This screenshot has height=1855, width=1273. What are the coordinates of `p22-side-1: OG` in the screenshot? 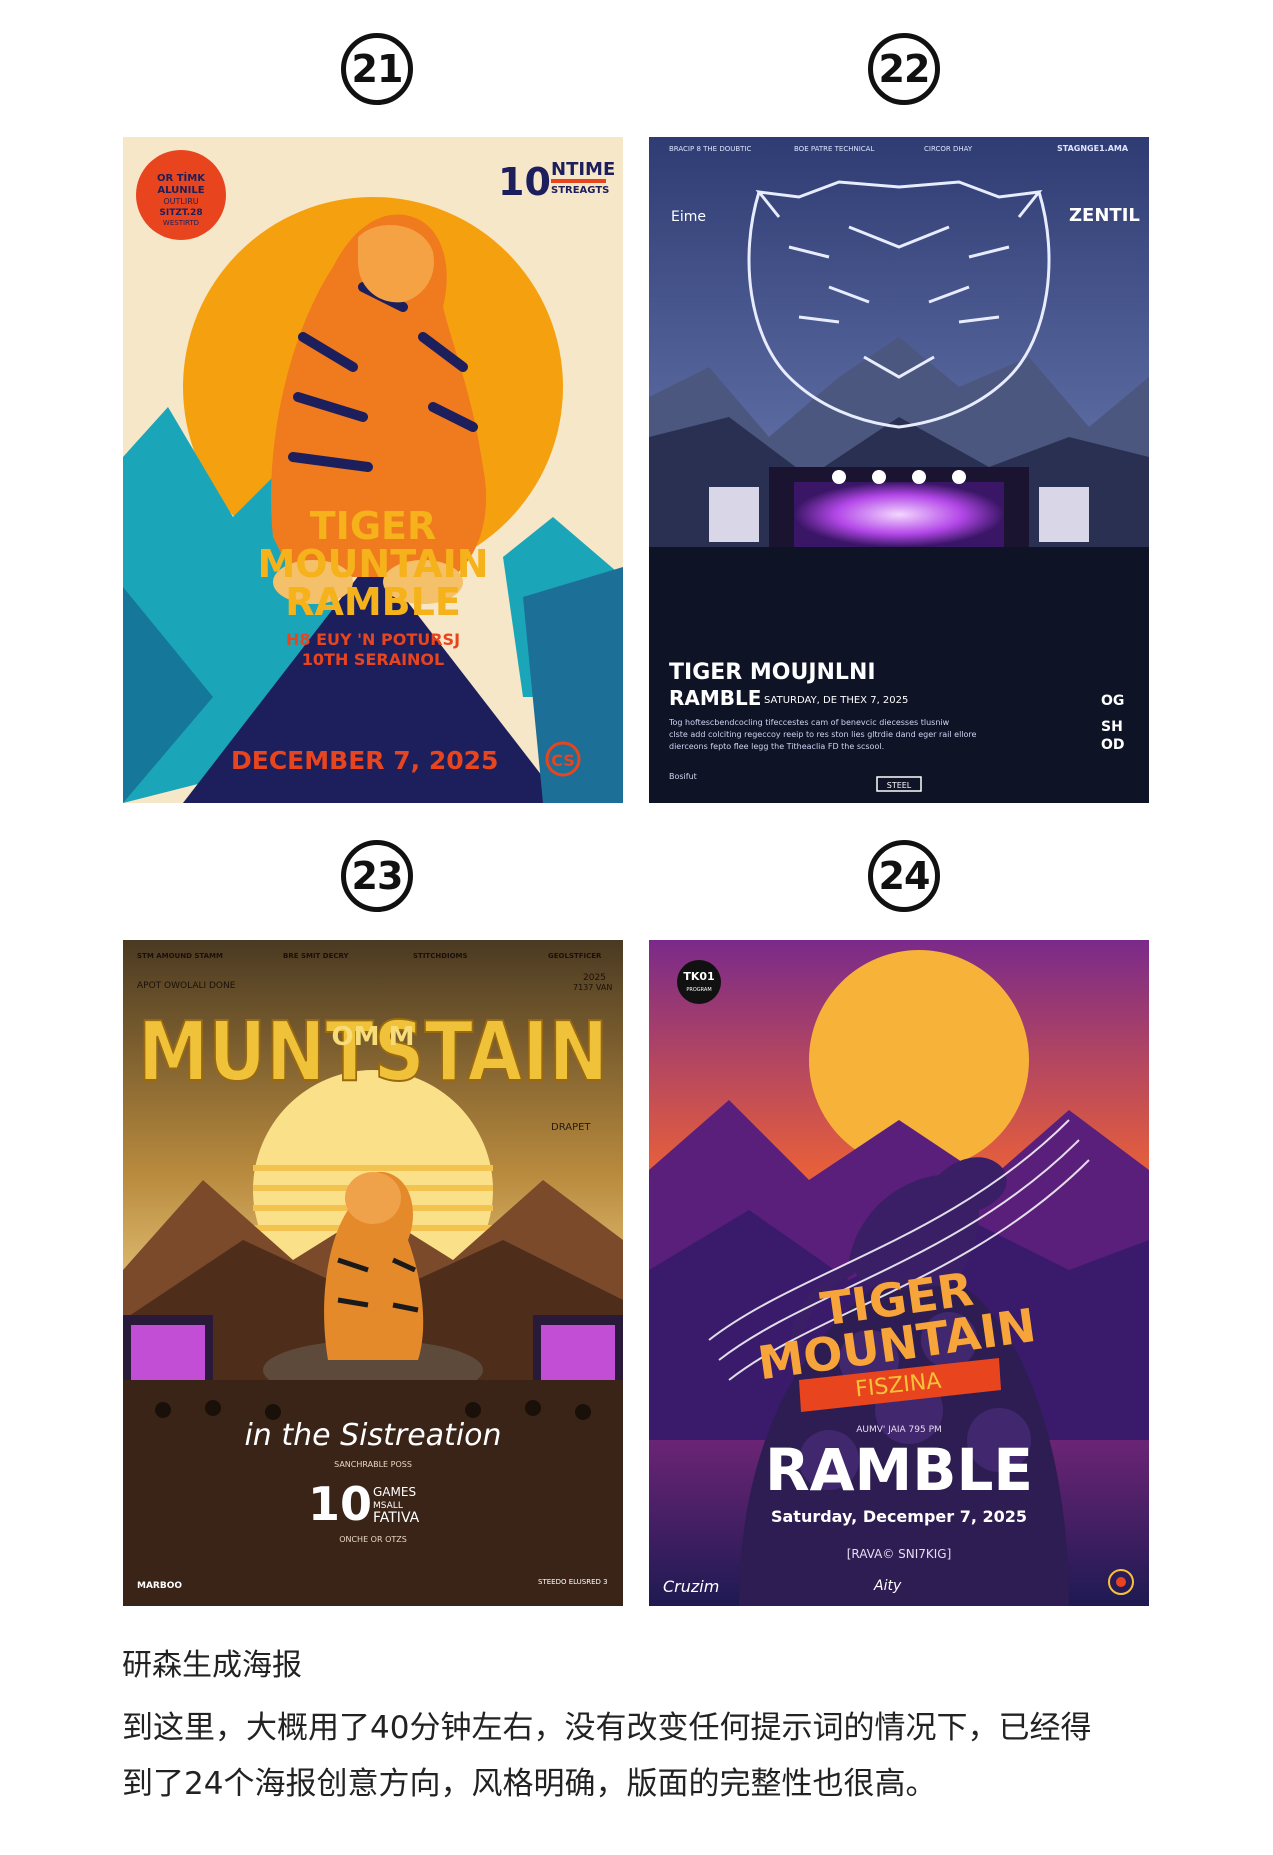 It's located at (1112, 701).